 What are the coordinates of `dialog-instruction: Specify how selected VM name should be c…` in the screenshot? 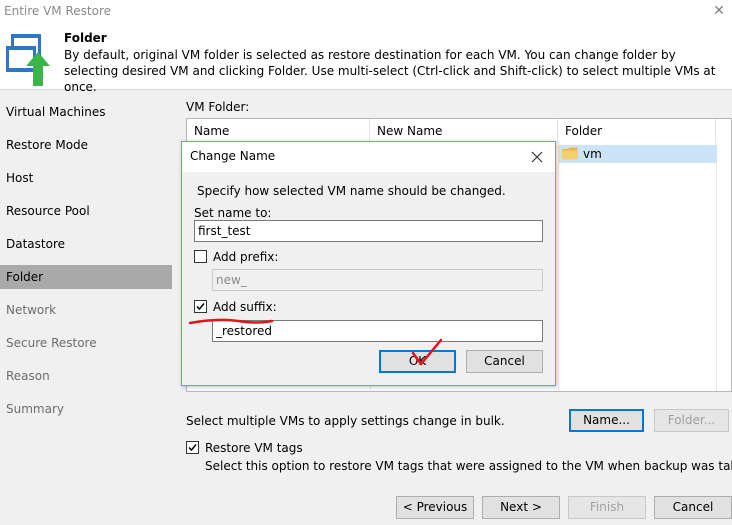 It's located at (351, 191).